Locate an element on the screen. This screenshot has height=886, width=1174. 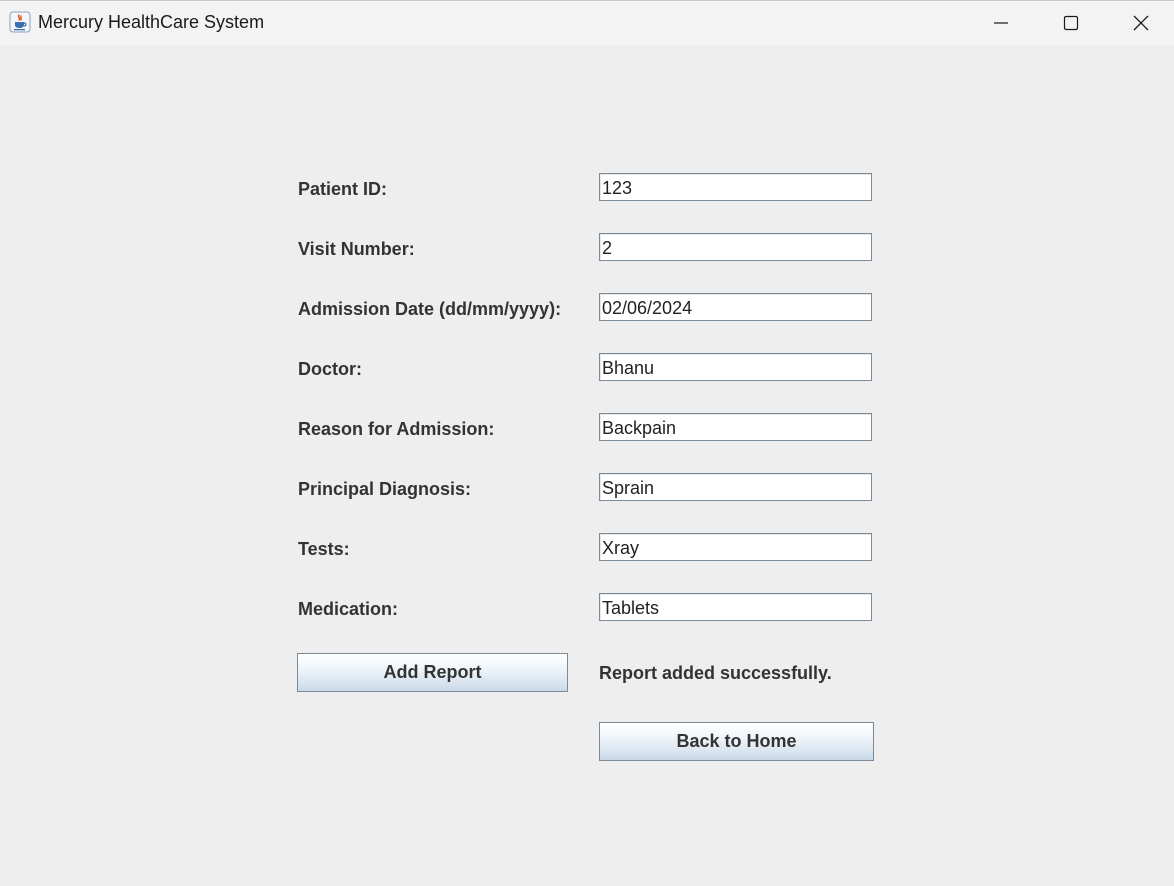
back-to-home-button-label: Back to Home is located at coordinates (736, 741).